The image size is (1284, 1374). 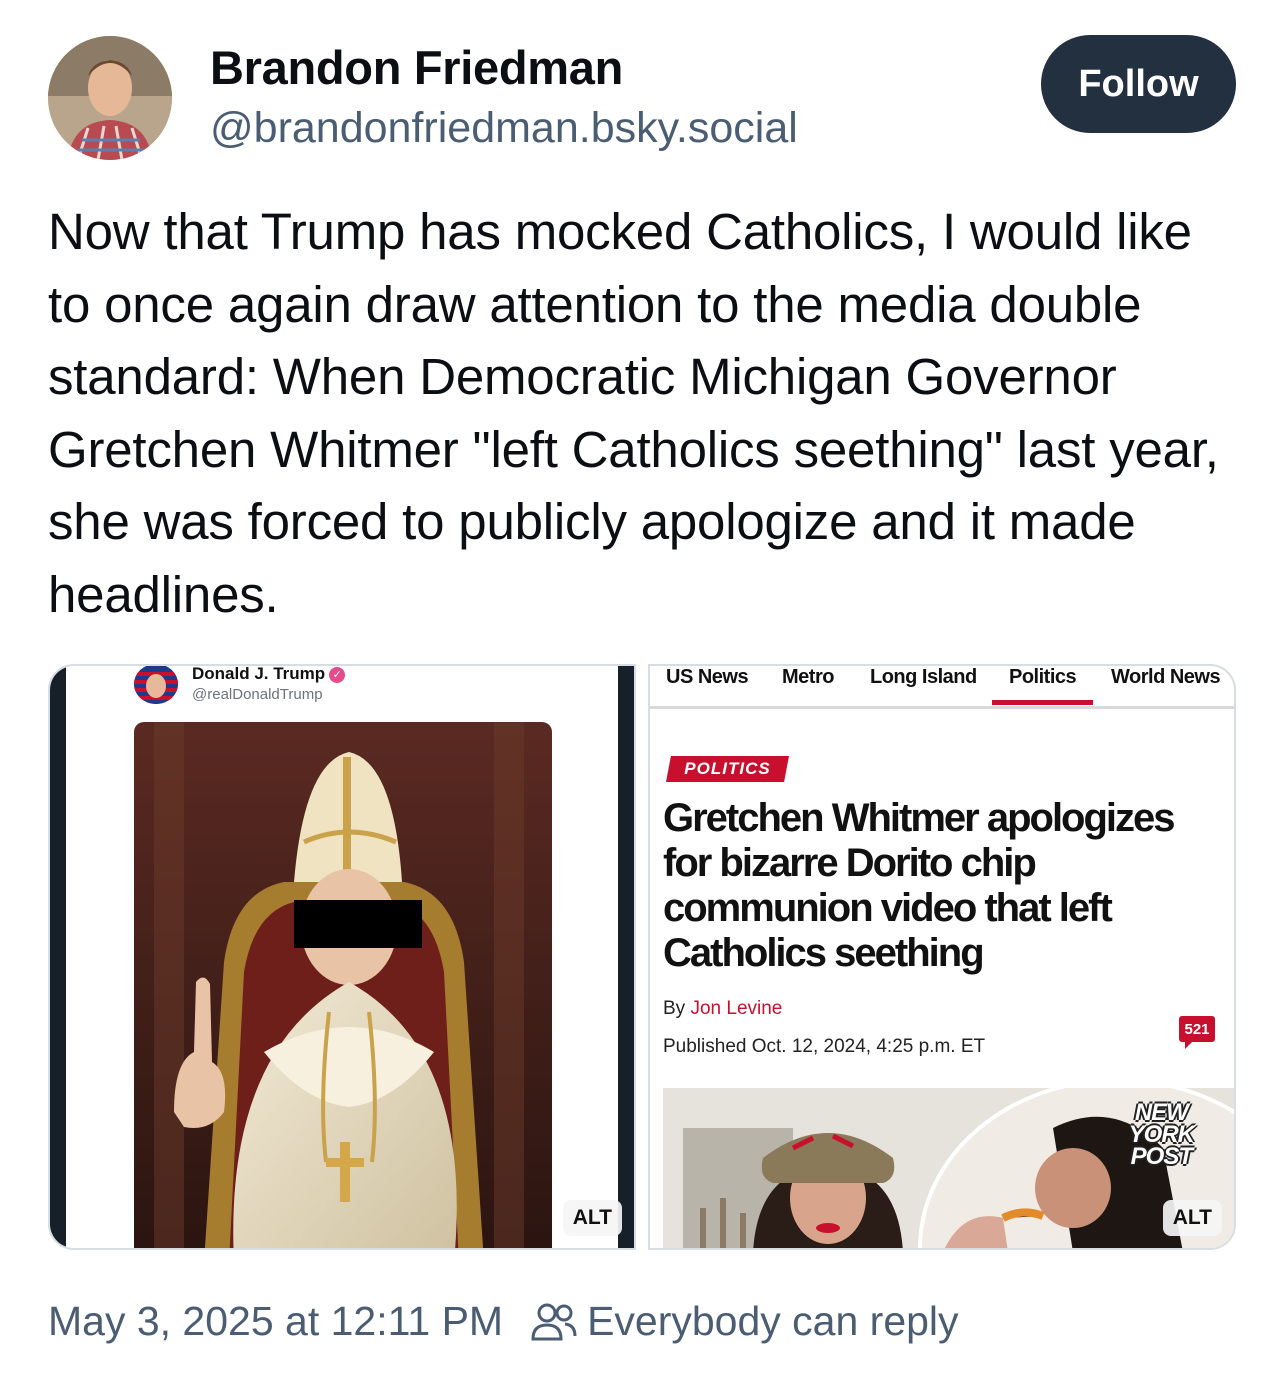 What do you see at coordinates (1161, 1156) in the screenshot?
I see `logo-line-3: POST` at bounding box center [1161, 1156].